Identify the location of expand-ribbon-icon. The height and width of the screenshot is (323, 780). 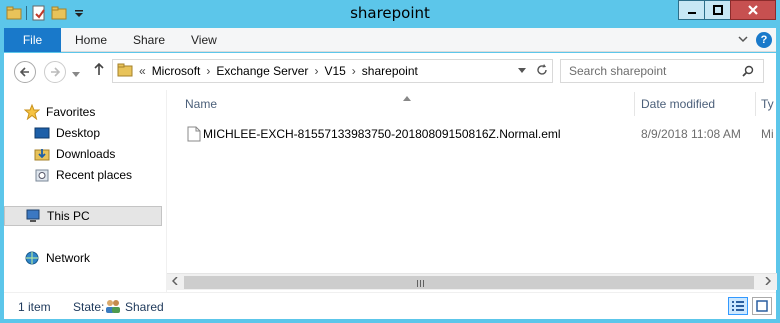
(743, 40).